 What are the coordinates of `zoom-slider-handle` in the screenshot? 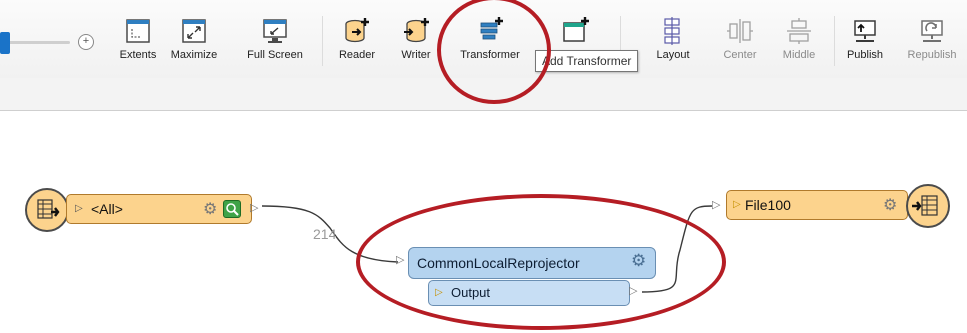 It's located at (5, 43).